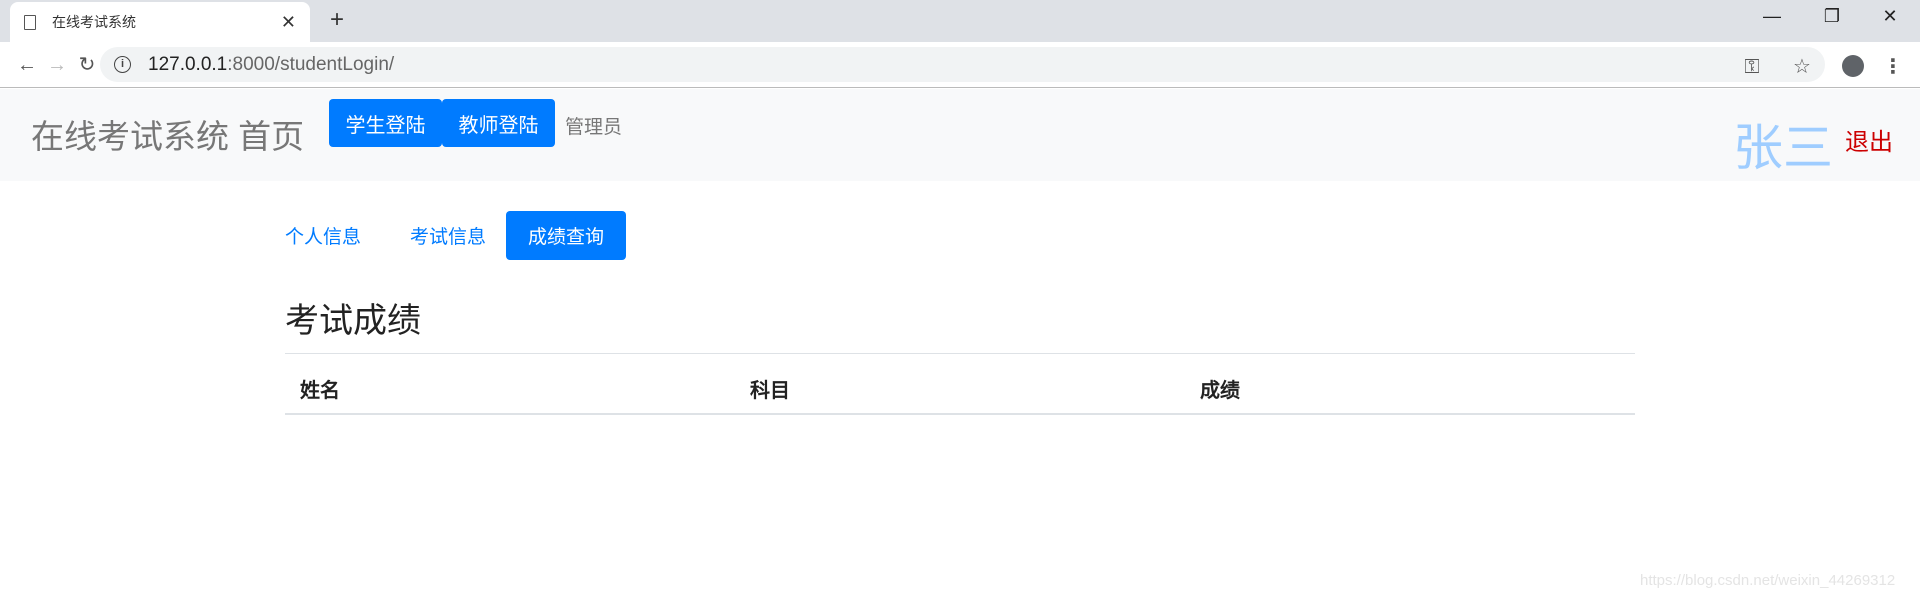 This screenshot has height=600, width=1920. I want to click on browser-tab: 在线考试系统 ✕, so click(160, 22).